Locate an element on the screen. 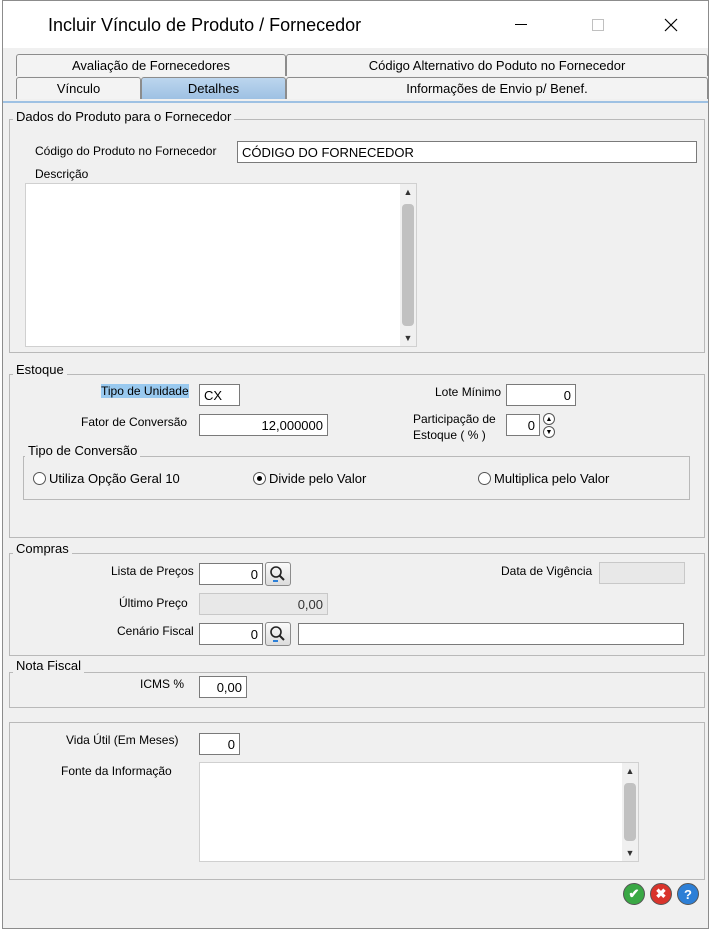 The image size is (713, 931). spin-up-icon: ▲ is located at coordinates (549, 419).